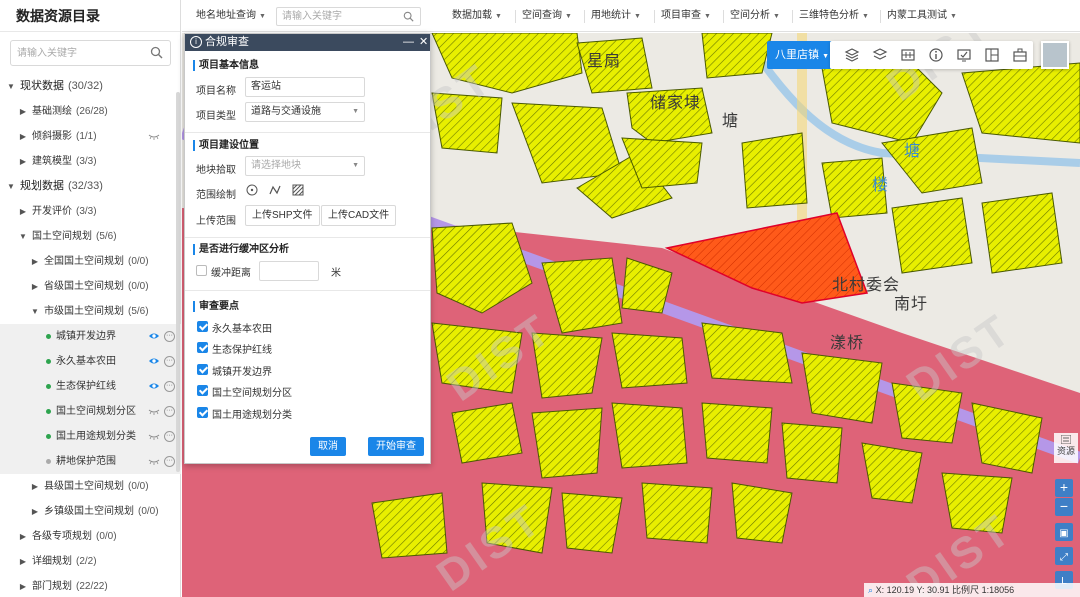 The width and height of the screenshot is (1080, 597). I want to click on location-query-dropdown: 地名地址查询 ▼, so click(231, 16).